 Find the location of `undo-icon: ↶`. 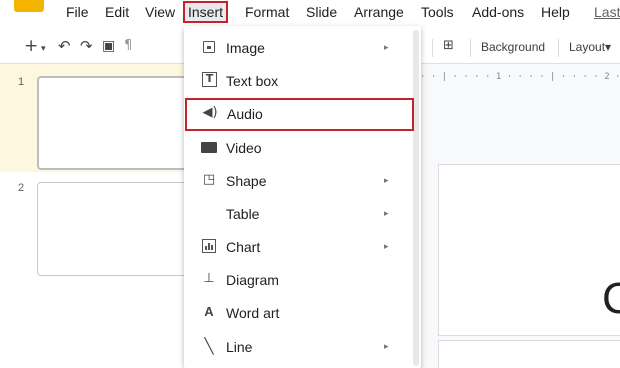

undo-icon: ↶ is located at coordinates (64, 46).